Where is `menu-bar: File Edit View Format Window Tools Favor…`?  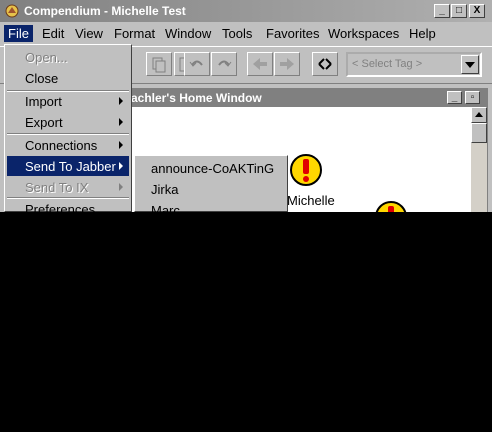 menu-bar: File Edit View Format Window Tools Favor… is located at coordinates (246, 33).